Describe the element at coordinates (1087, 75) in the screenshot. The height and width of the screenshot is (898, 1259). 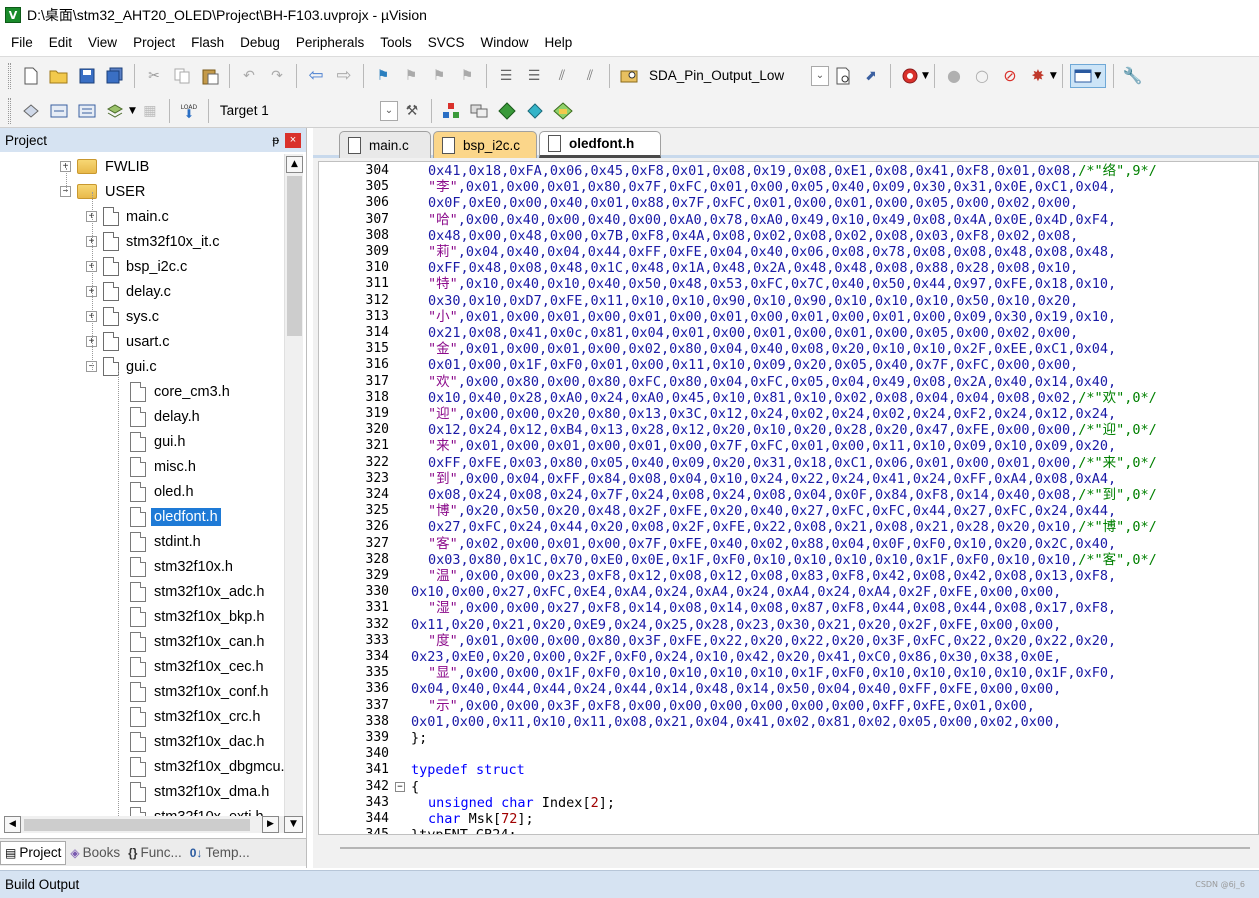
I see `window-layout-icon: ▼` at that location.